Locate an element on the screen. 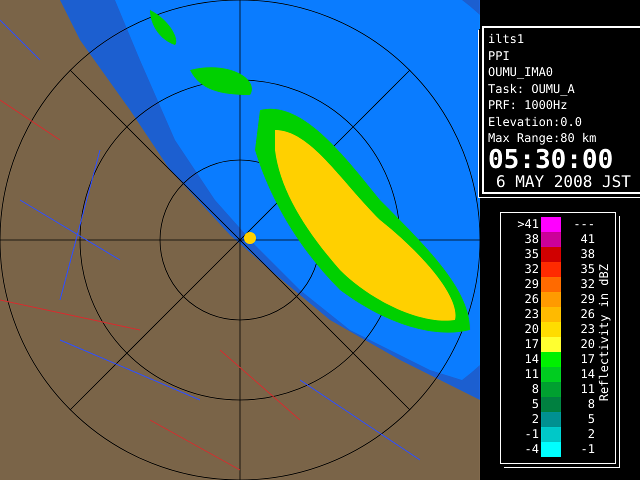 Image resolution: width=640 pixels, height=480 pixels. legend-title: Reflectivity in dBZ is located at coordinates (604, 333).